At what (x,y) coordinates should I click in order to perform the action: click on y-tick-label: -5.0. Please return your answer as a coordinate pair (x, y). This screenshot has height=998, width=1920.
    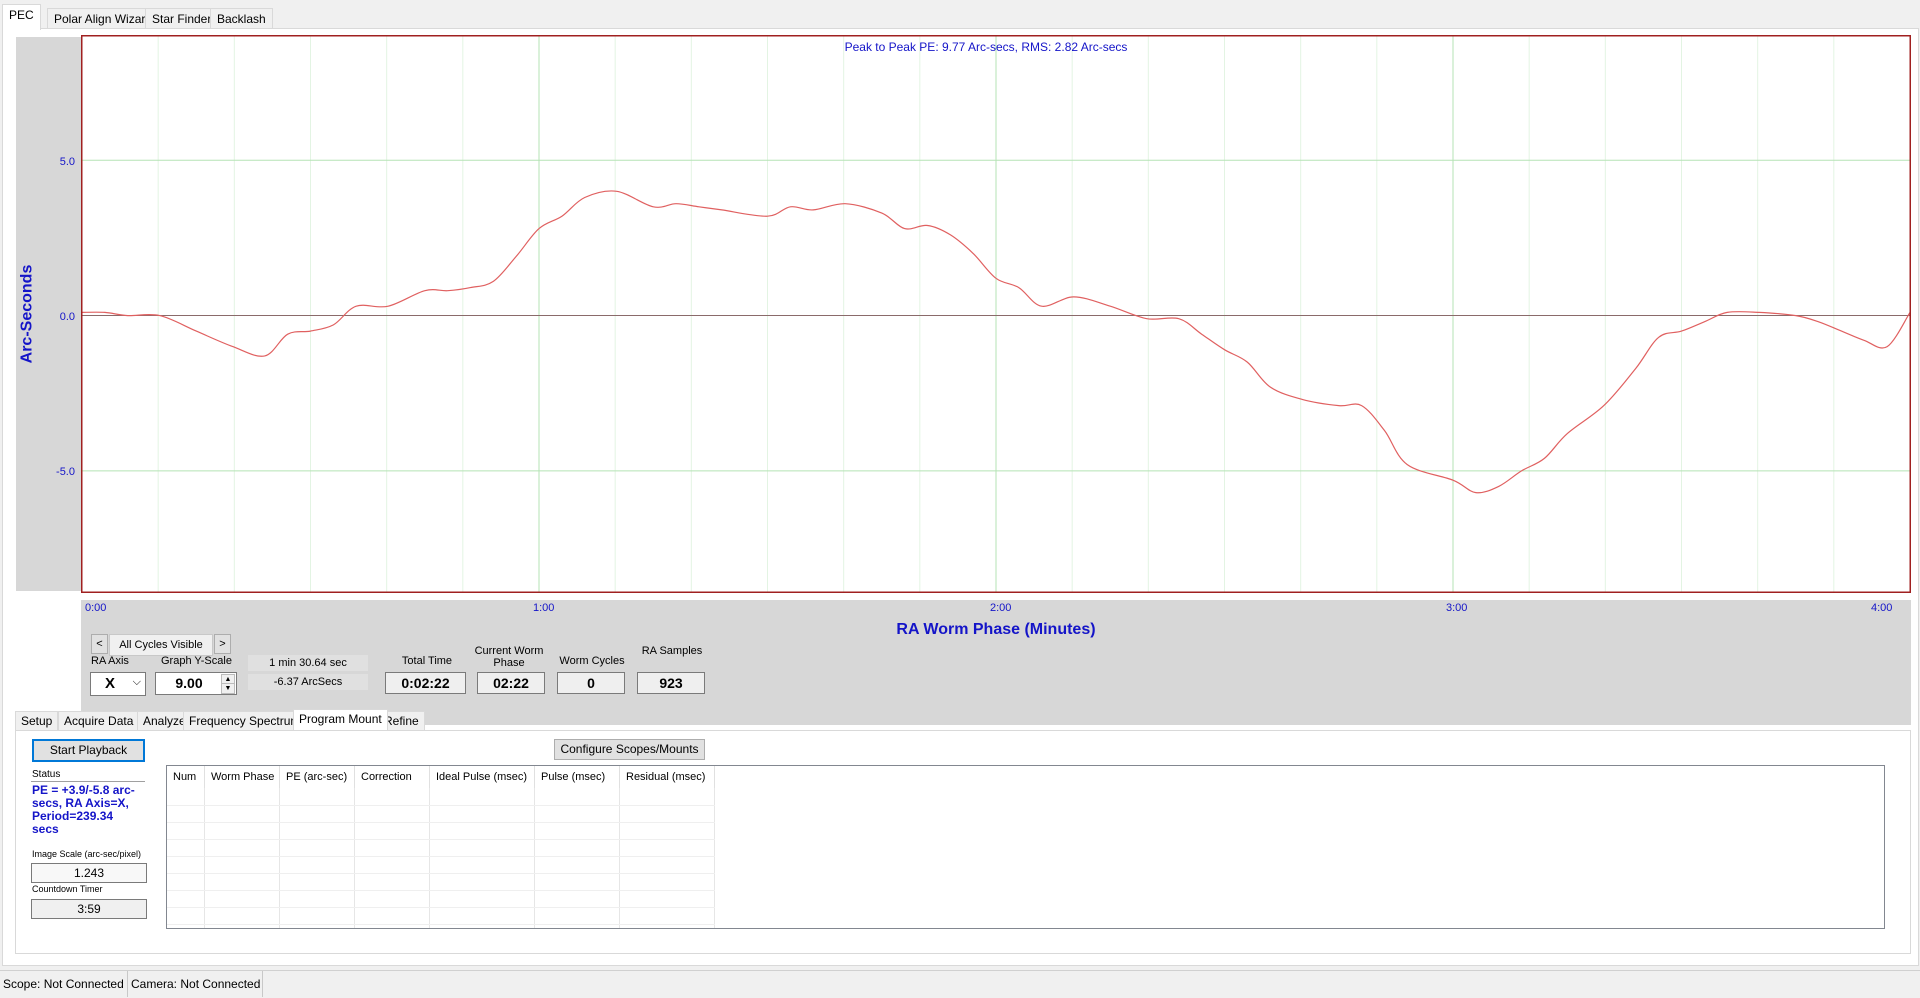
    Looking at the image, I should click on (65, 472).